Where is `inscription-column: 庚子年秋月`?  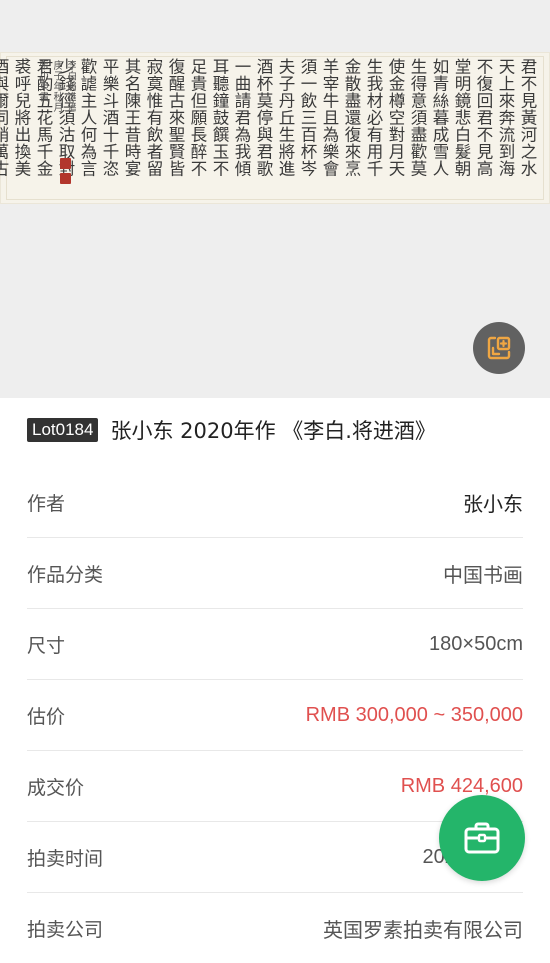 inscription-column: 庚子年秋月 is located at coordinates (56, 86).